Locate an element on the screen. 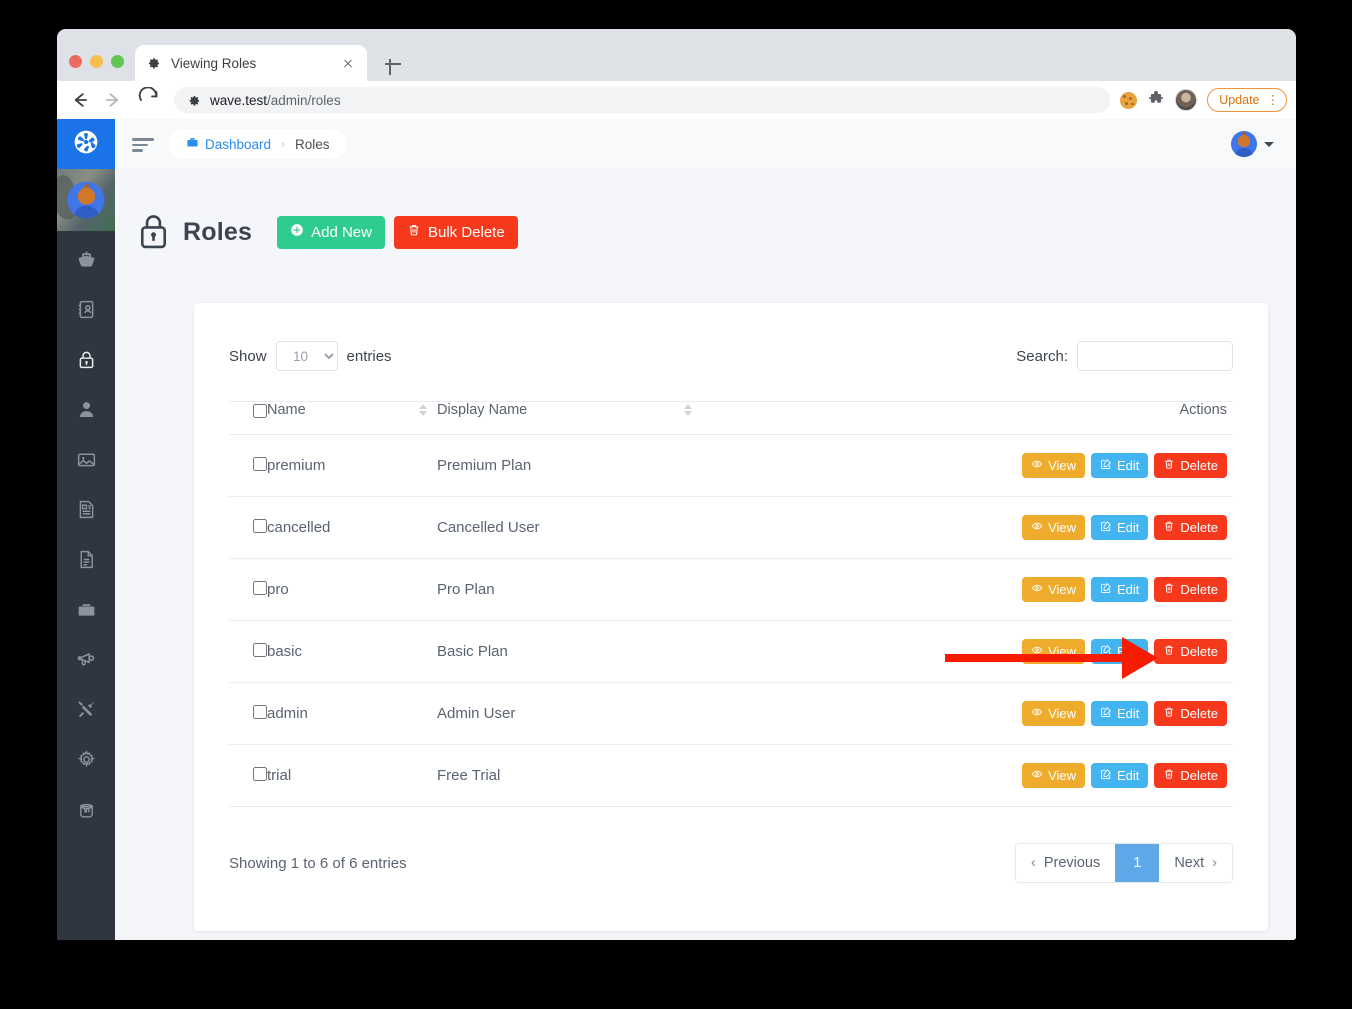 The image size is (1352, 1009). sidebar-item-tools is located at coordinates (86, 712).